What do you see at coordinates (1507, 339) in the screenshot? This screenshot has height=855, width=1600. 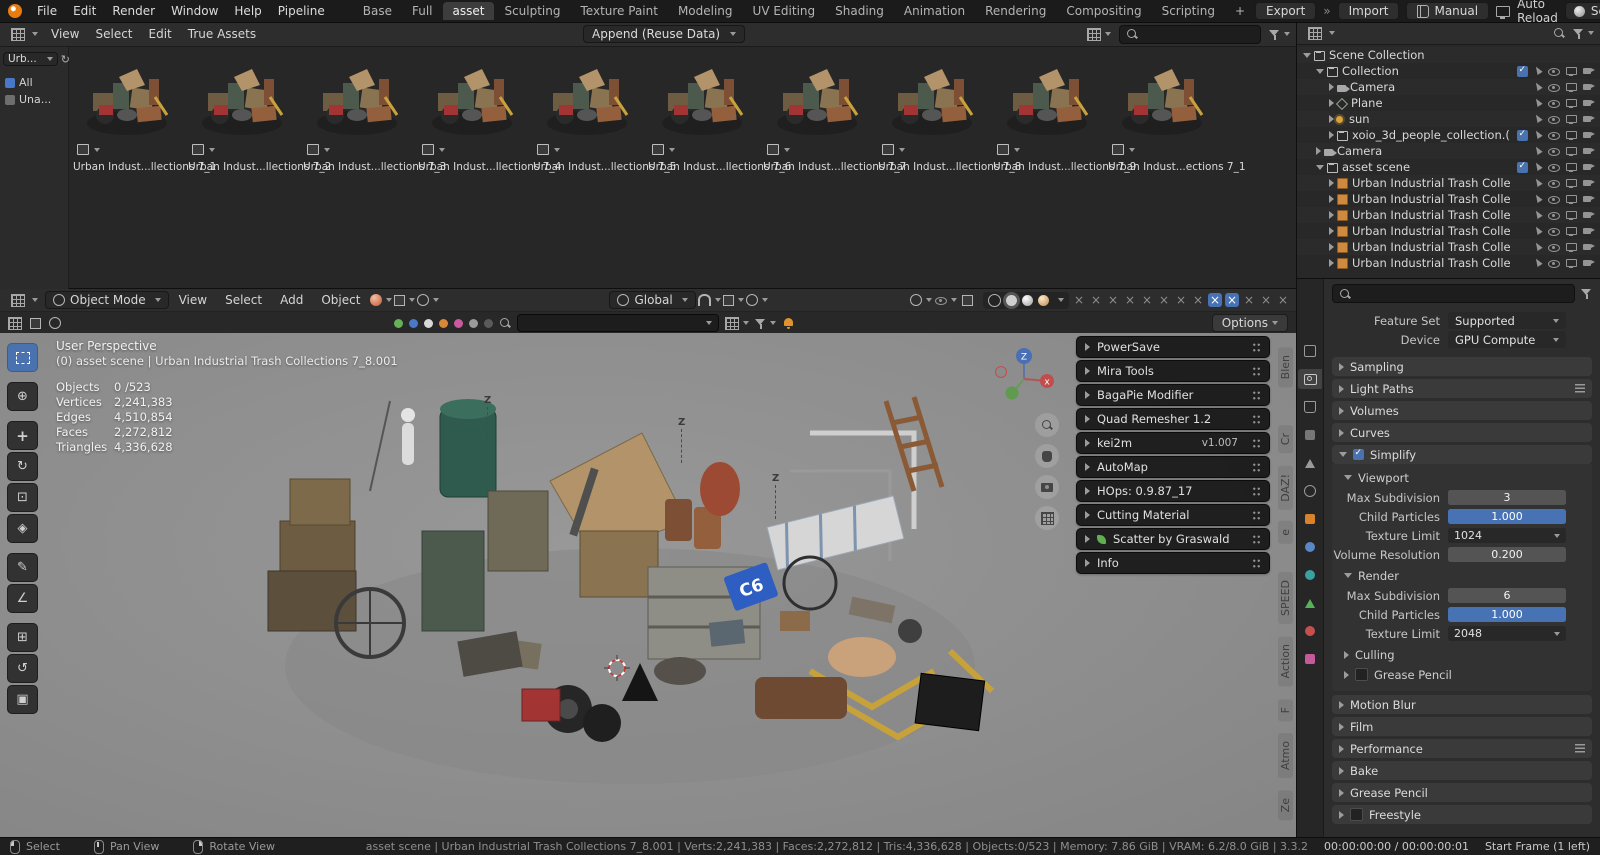 I see `device-dropdown: GPU Compute` at bounding box center [1507, 339].